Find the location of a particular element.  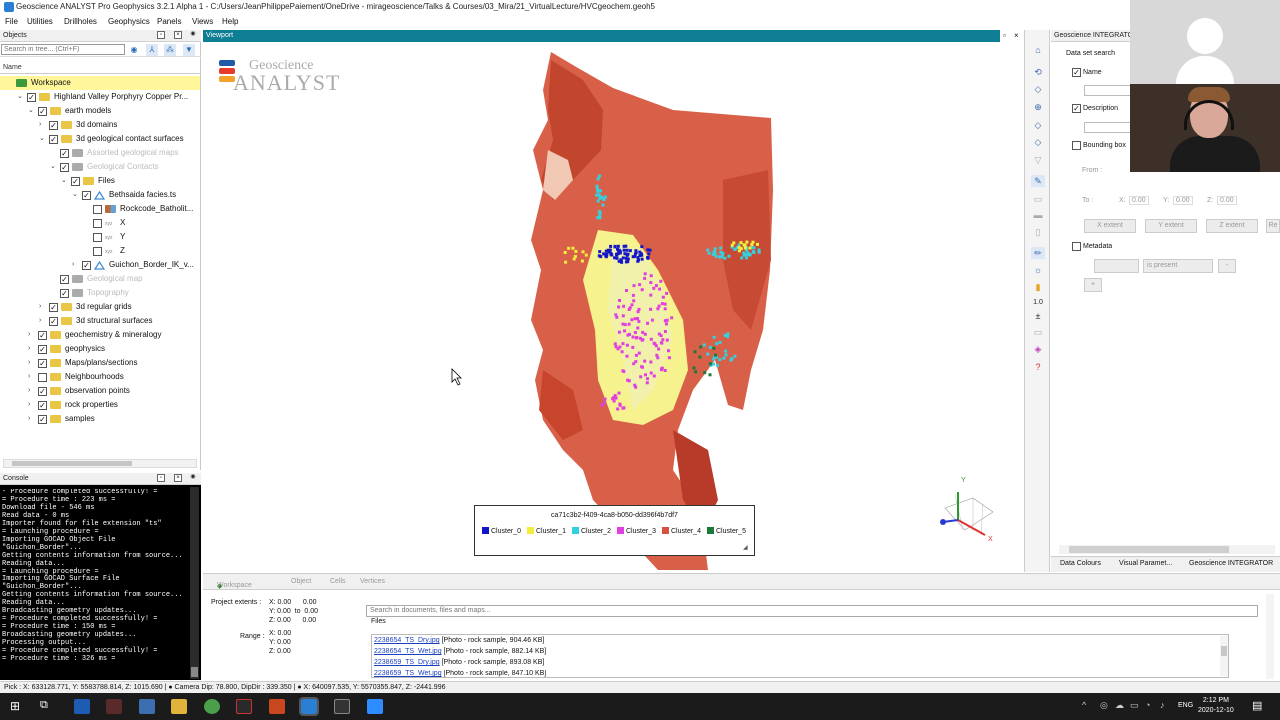

tree-item: xyz Y is located at coordinates (100, 237).